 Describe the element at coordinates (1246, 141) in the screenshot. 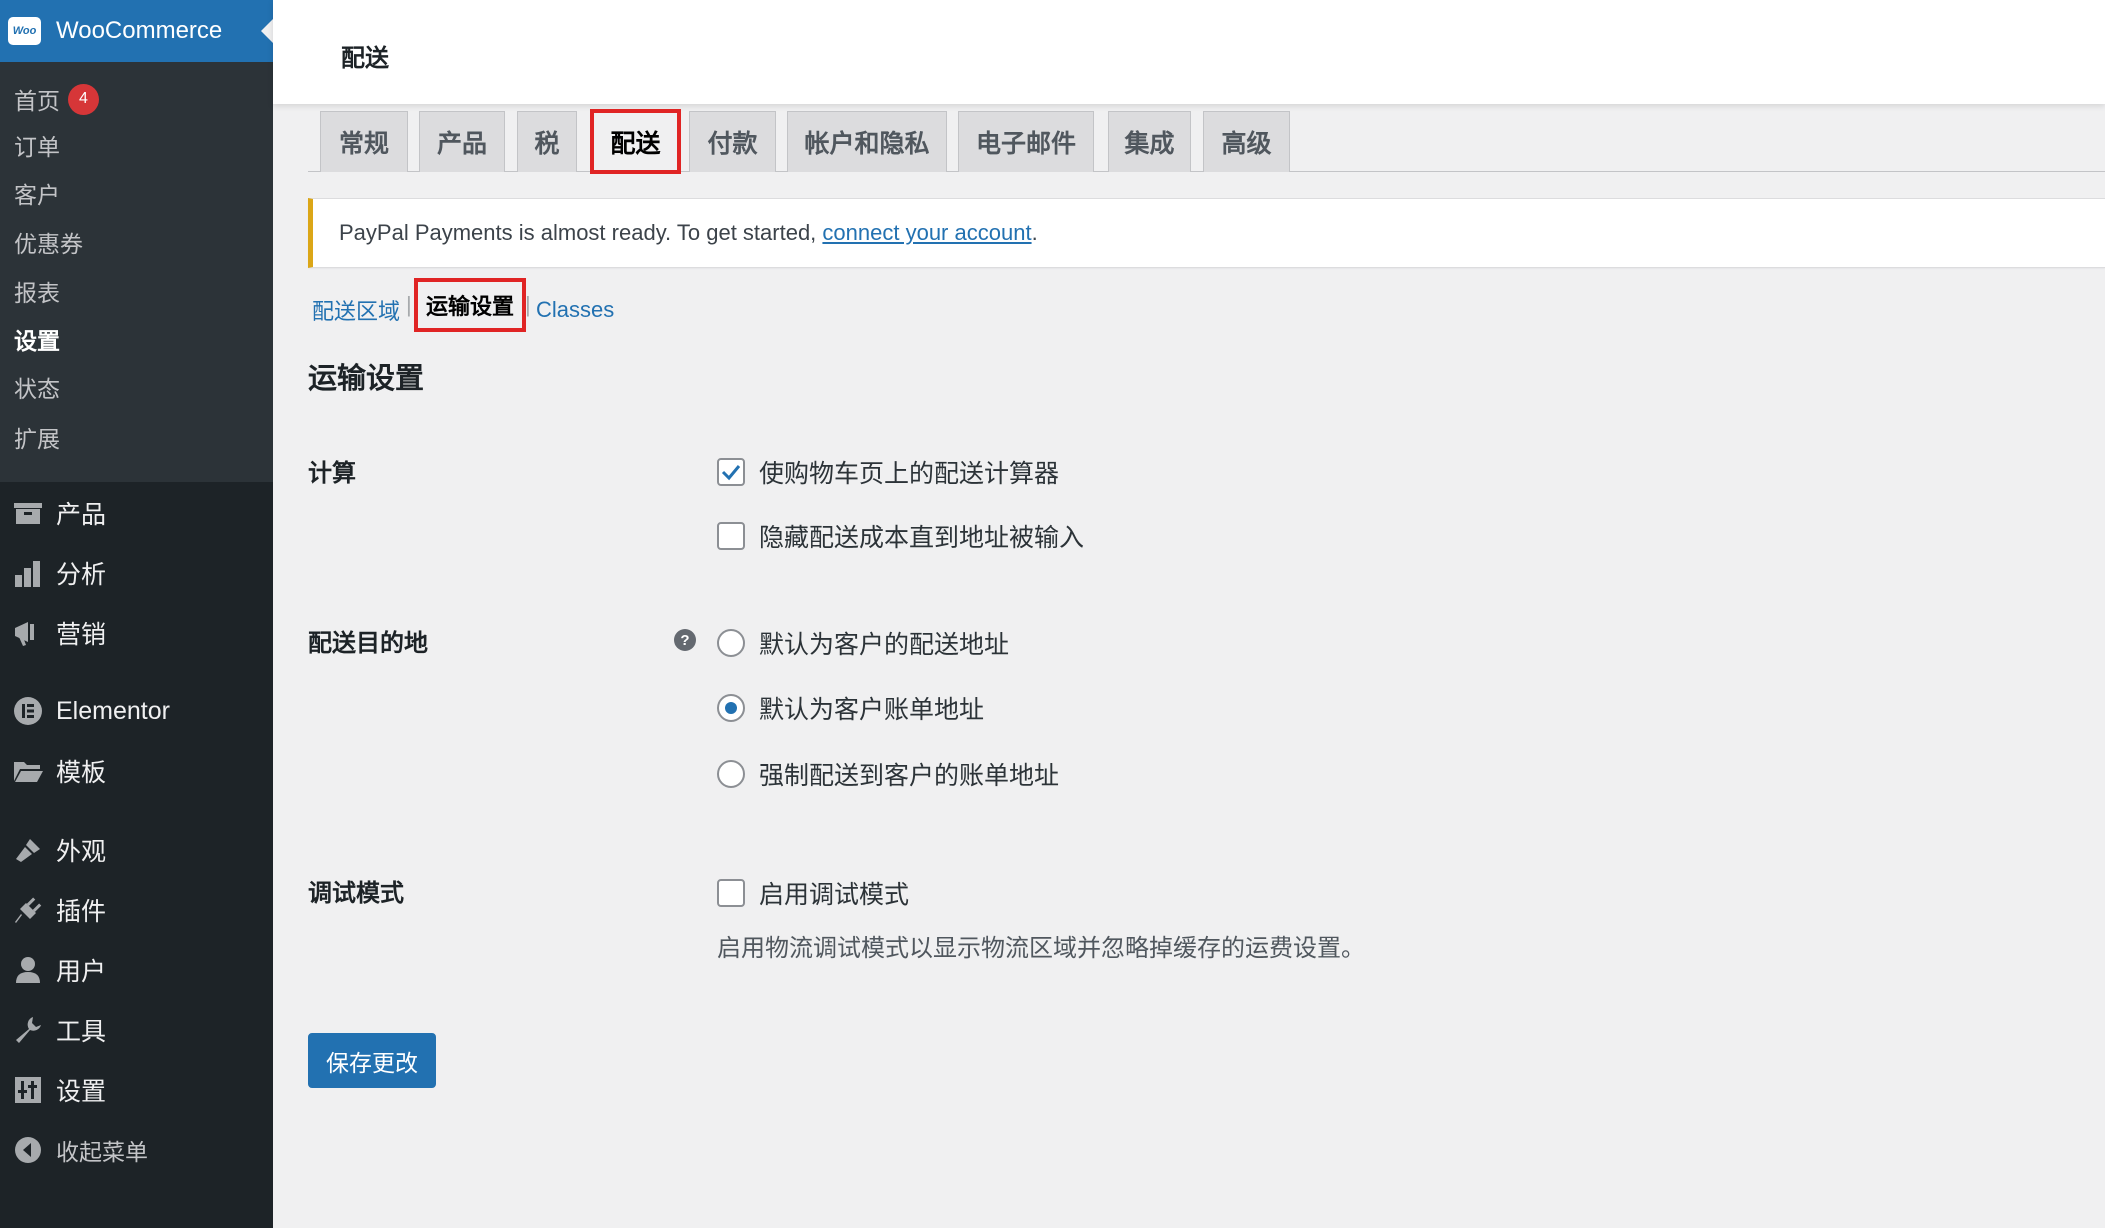

I see `tab-advanced: 高级` at that location.